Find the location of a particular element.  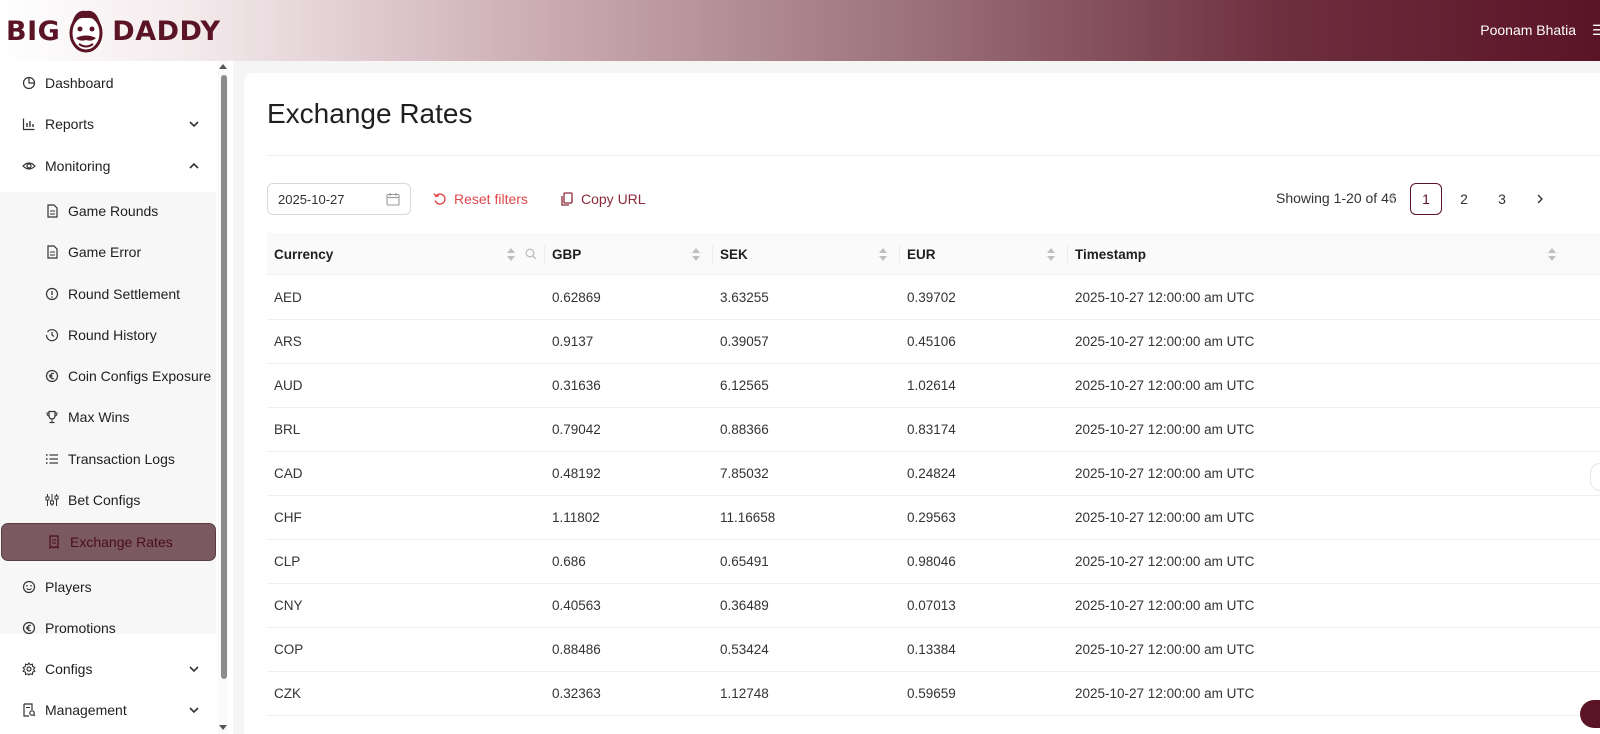

column-header-currency: Currency is located at coordinates (300, 254).